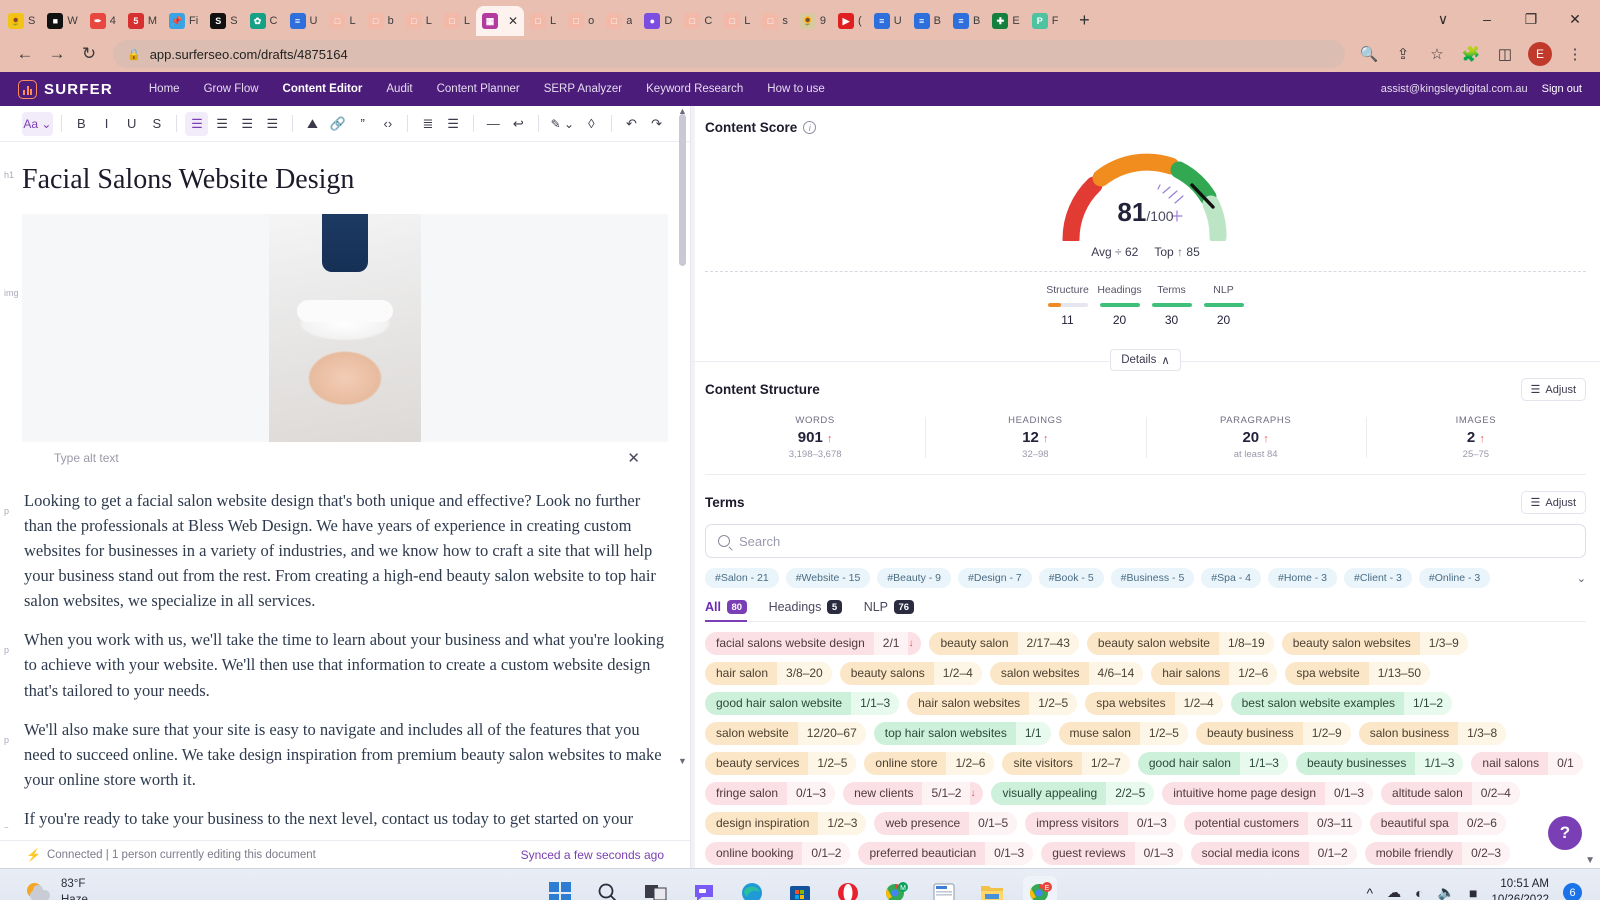  What do you see at coordinates (1145, 360) in the screenshot?
I see `details-button: Details ∧` at bounding box center [1145, 360].